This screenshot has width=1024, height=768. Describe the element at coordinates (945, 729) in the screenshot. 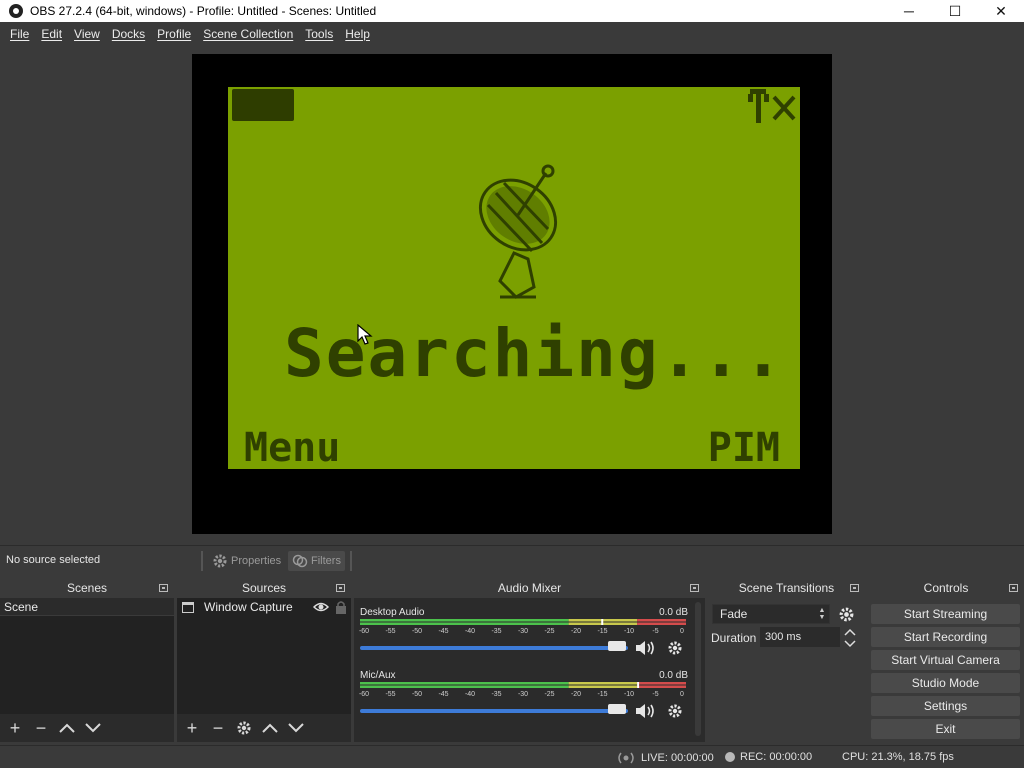

I see `exit-button: Exit` at that location.